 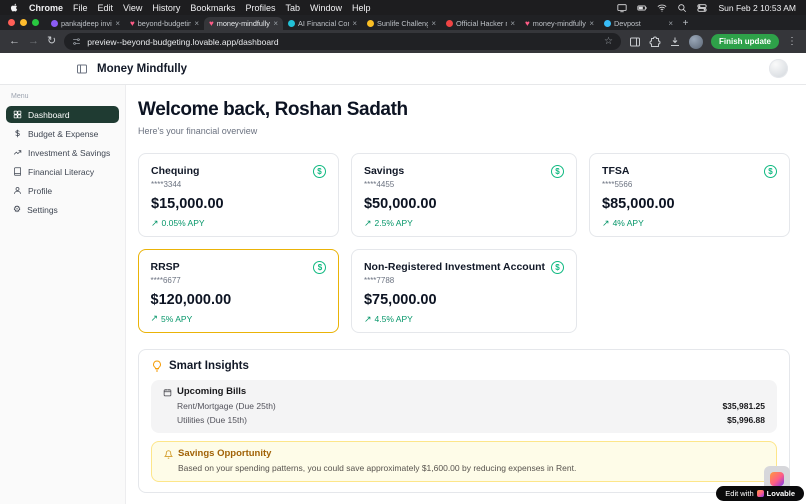 What do you see at coordinates (758, 8) in the screenshot?
I see `menubar-clock: Sun Feb 2 10:53 AM` at bounding box center [758, 8].